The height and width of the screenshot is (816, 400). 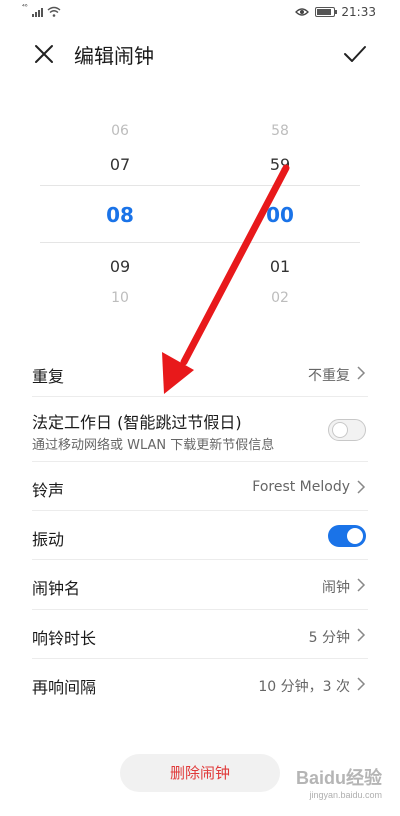 I want to click on eye-icon, so click(x=302, y=12).